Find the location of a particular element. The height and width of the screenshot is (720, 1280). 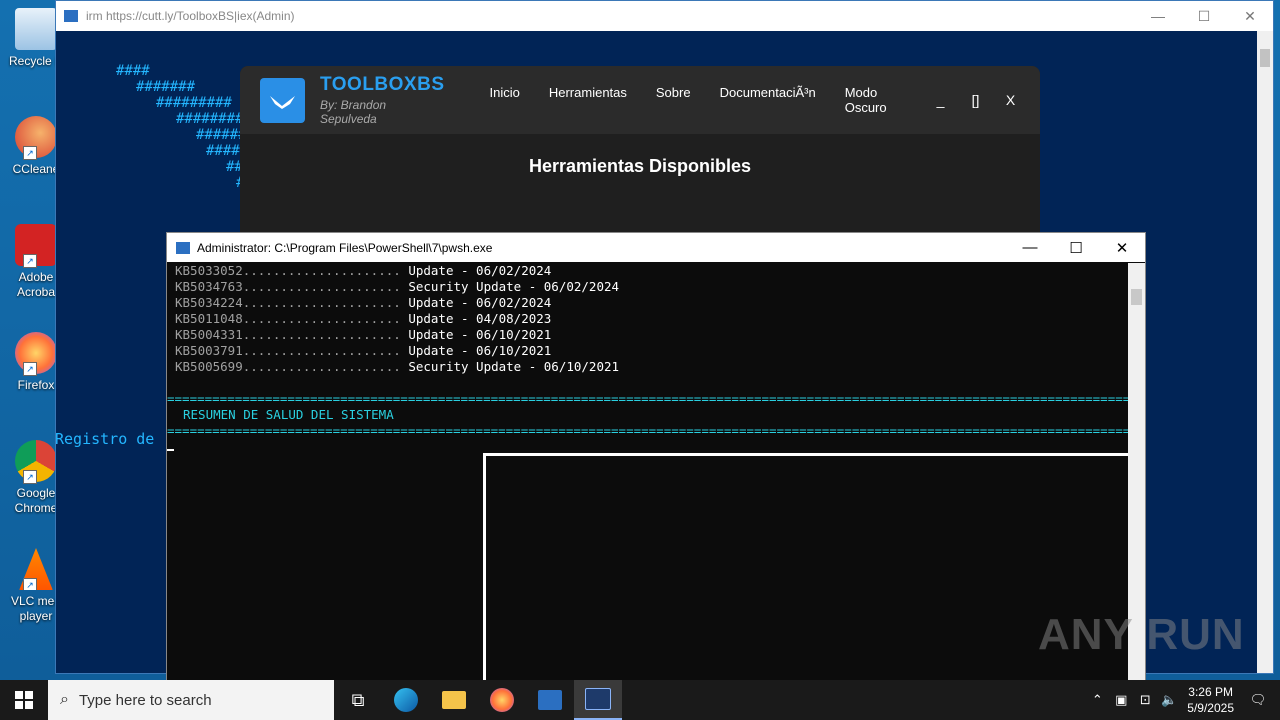

vlc-icon: ↗ is located at coordinates (36, 569).